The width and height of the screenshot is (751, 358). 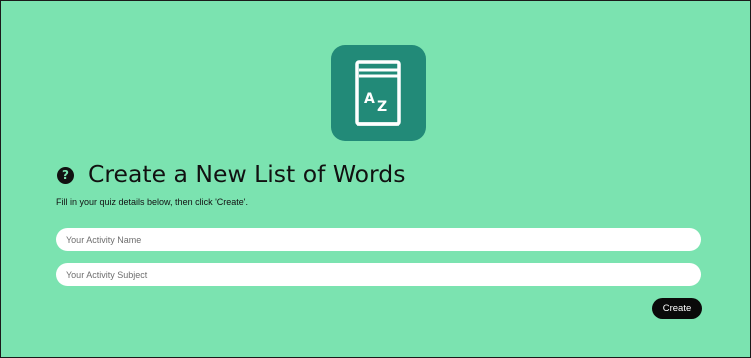 I want to click on page-heading: ? Create a New List of Words, so click(x=231, y=174).